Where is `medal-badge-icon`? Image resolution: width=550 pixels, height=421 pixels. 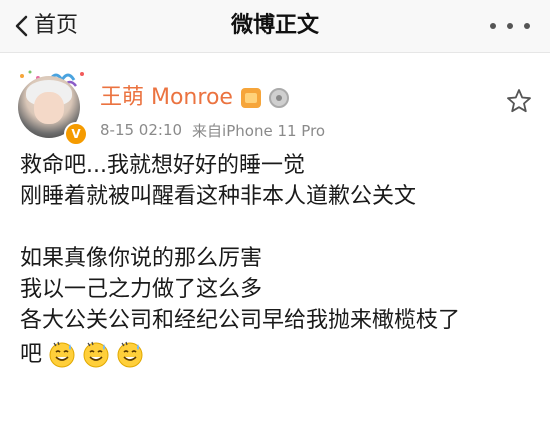 medal-badge-icon is located at coordinates (278, 98).